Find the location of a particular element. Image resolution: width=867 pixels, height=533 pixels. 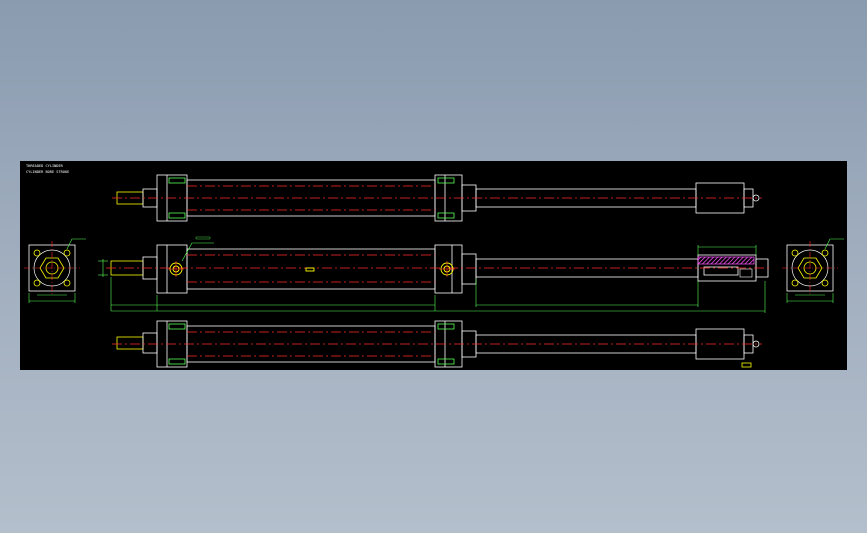

right-end-view is located at coordinates (813, 270).